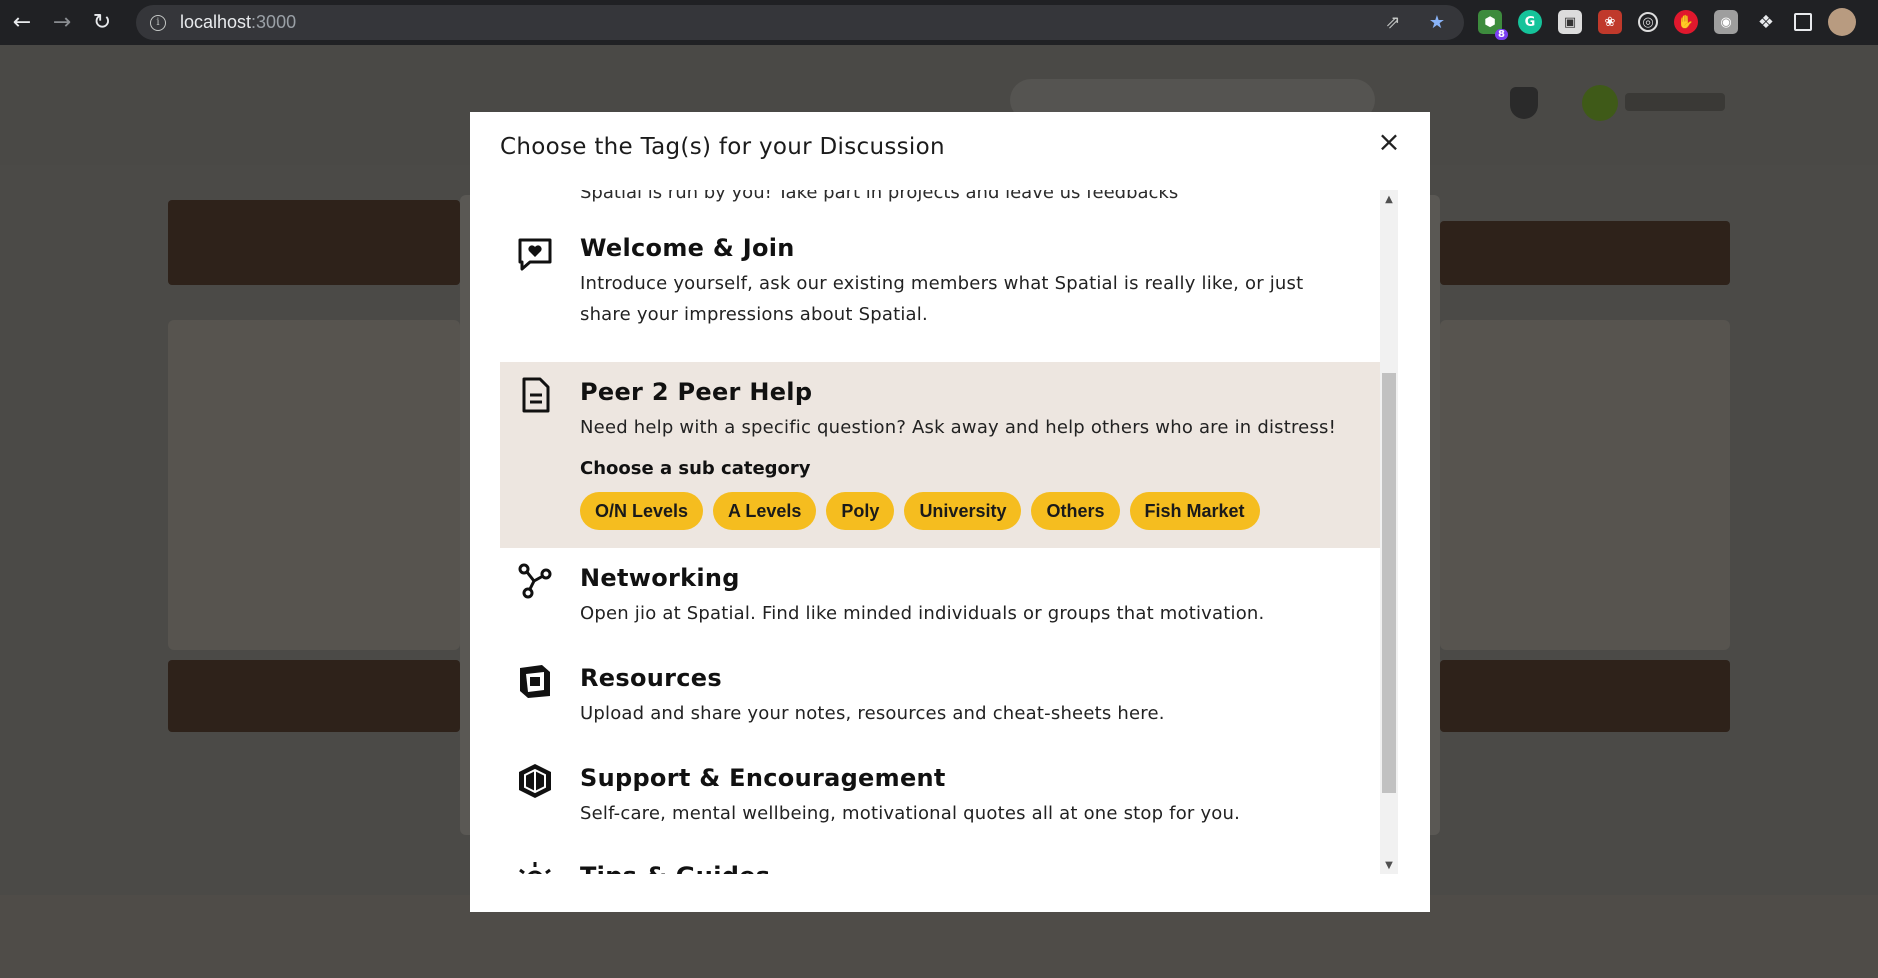 The image size is (1878, 978). I want to click on url-host: localhost, so click(216, 22).